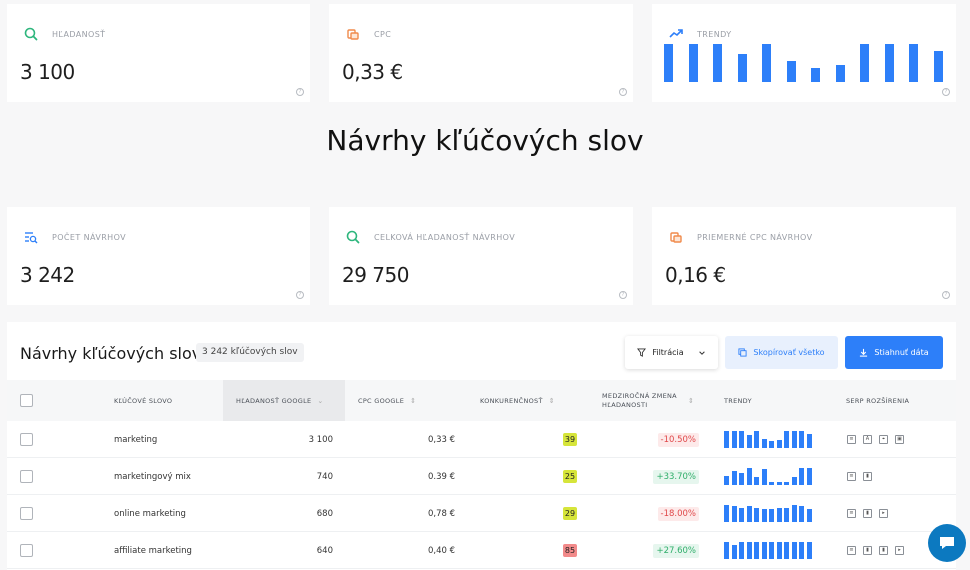  What do you see at coordinates (676, 550) in the screenshot?
I see `yoy-change-badge: +27.60%` at bounding box center [676, 550].